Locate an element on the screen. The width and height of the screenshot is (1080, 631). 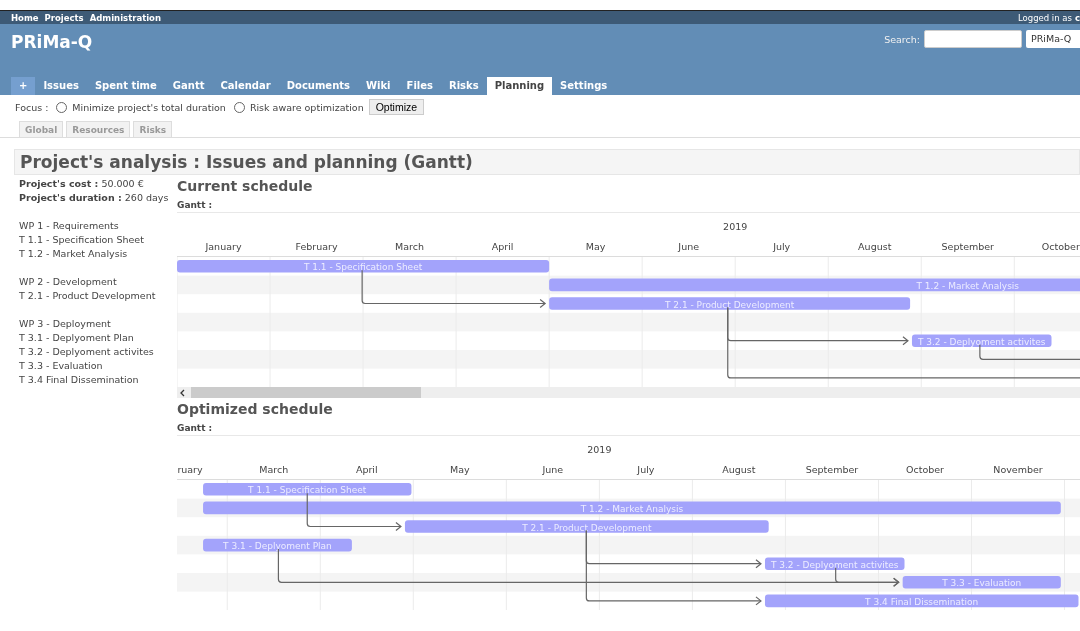
nav-tab: Wiki is located at coordinates (378, 86).